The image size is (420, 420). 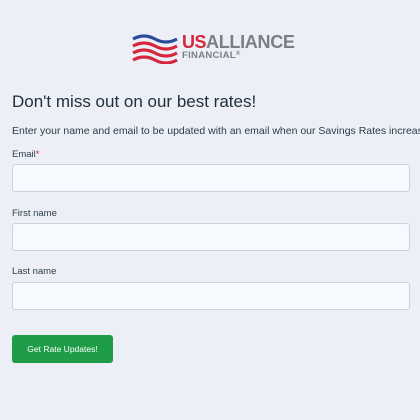 What do you see at coordinates (155, 49) in the screenshot?
I see `flag-stripes-logo-mark` at bounding box center [155, 49].